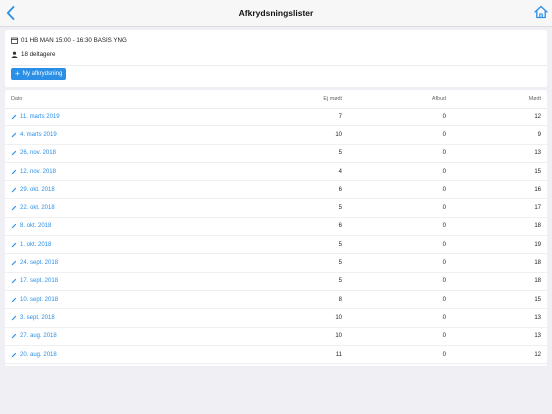  I want to click on row-date: 4. marts 2019, so click(38, 134).